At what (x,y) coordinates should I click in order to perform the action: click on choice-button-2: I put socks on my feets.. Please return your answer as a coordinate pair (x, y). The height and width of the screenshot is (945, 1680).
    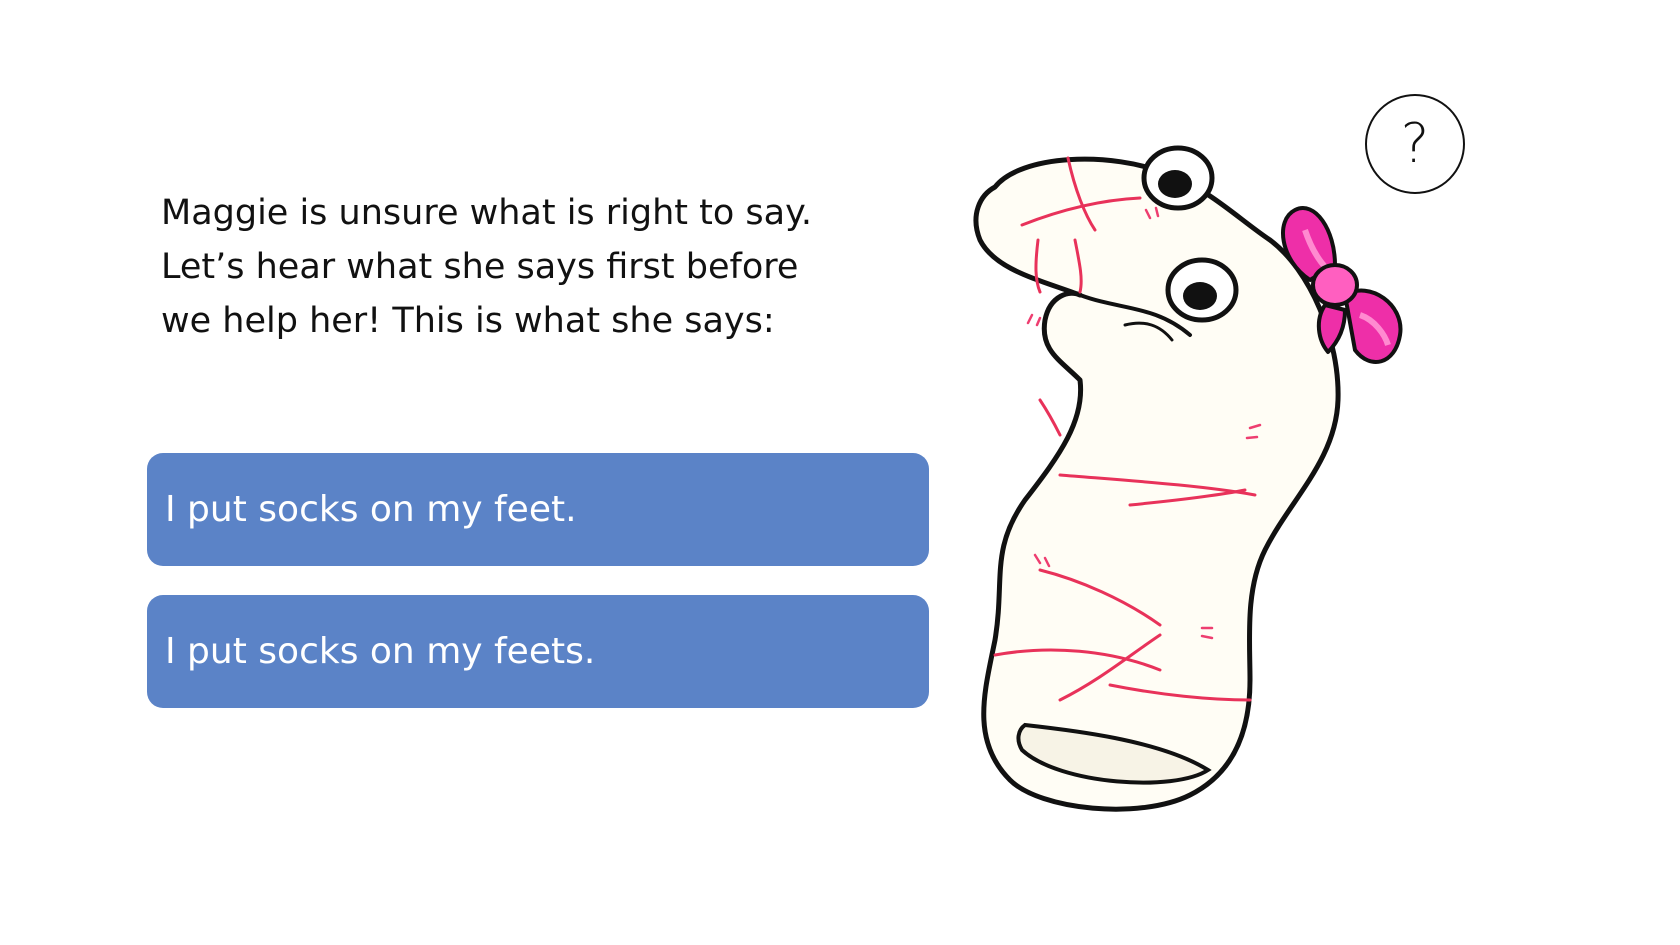
    Looking at the image, I should click on (538, 651).